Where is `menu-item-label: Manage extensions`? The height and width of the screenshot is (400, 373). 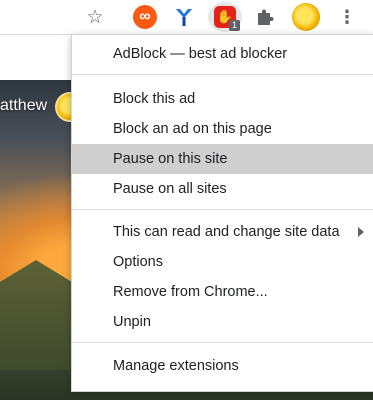 menu-item-label: Manage extensions is located at coordinates (176, 366).